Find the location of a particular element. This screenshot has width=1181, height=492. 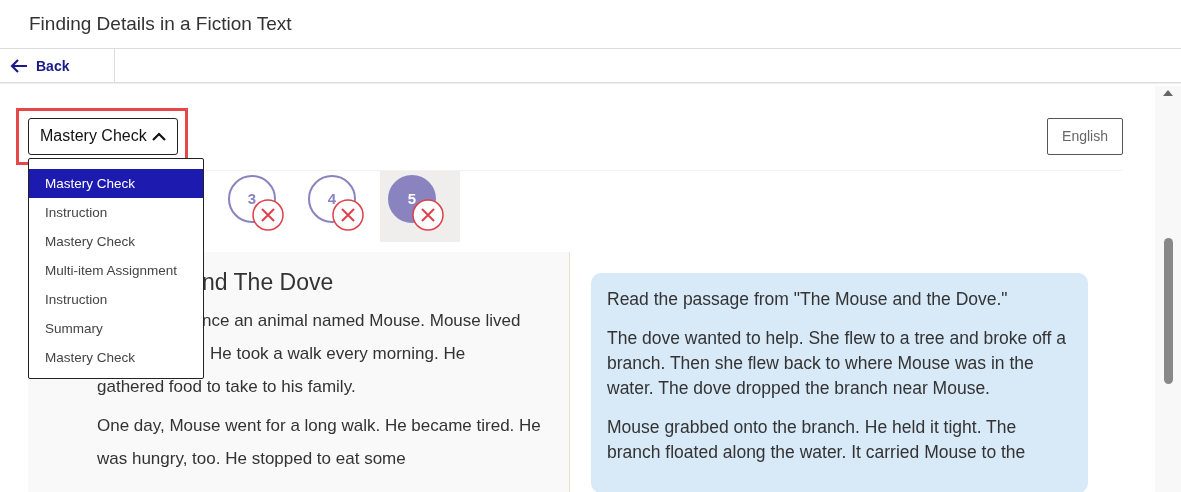

arrow-left-icon is located at coordinates (19, 65).